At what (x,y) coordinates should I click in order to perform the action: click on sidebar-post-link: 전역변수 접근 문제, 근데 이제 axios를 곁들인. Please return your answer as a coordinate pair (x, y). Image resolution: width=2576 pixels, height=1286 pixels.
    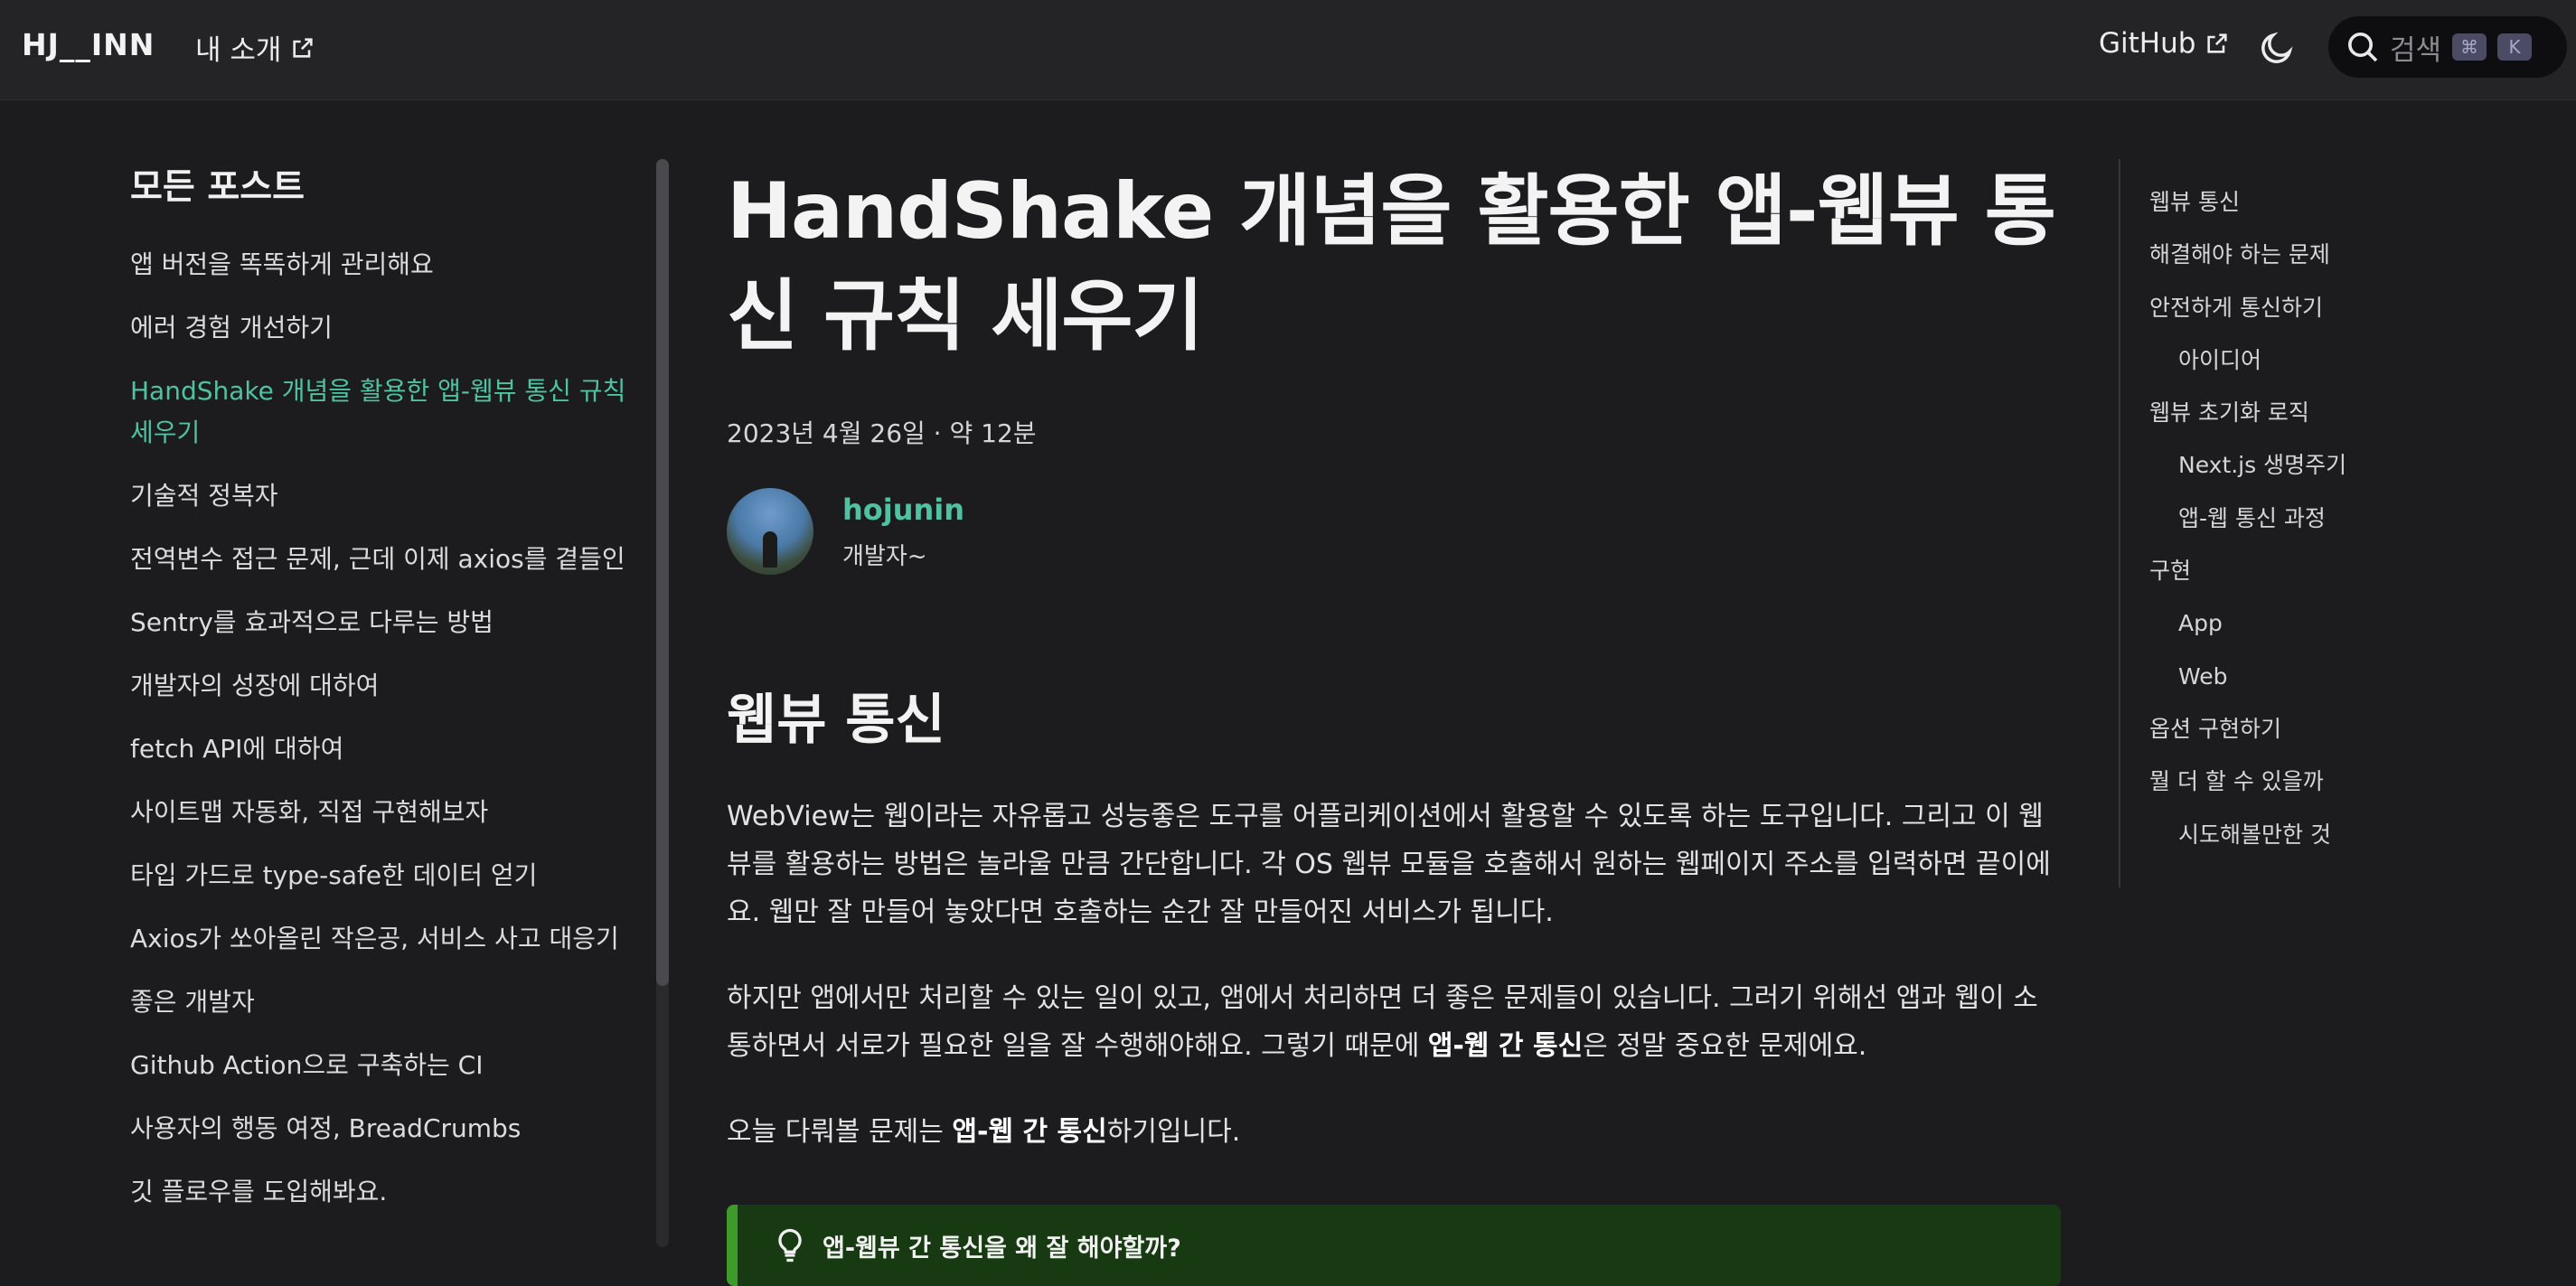
    Looking at the image, I should click on (383, 559).